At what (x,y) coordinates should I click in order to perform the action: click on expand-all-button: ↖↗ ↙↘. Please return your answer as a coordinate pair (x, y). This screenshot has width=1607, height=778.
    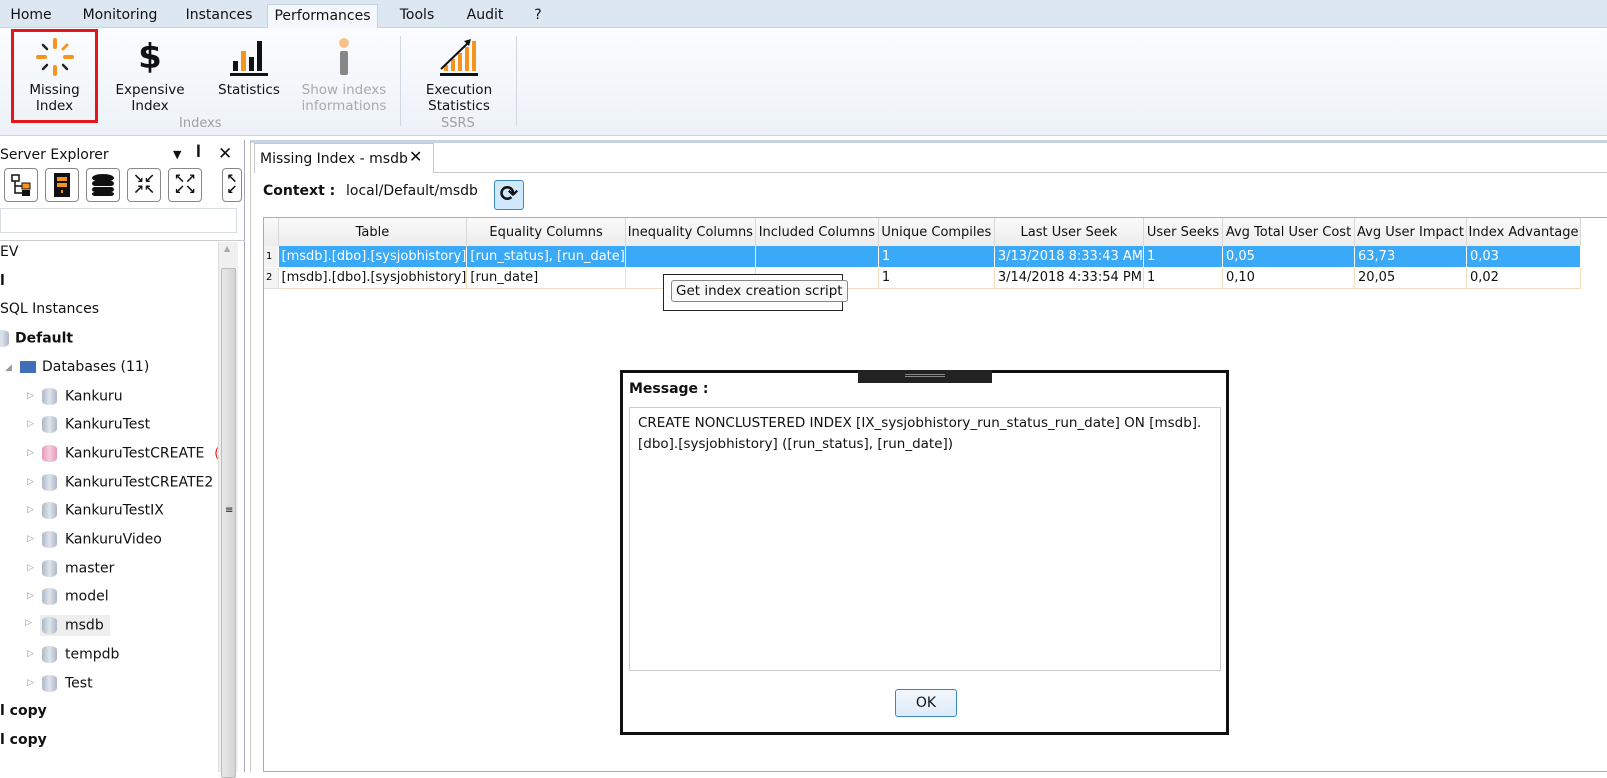
    Looking at the image, I should click on (185, 185).